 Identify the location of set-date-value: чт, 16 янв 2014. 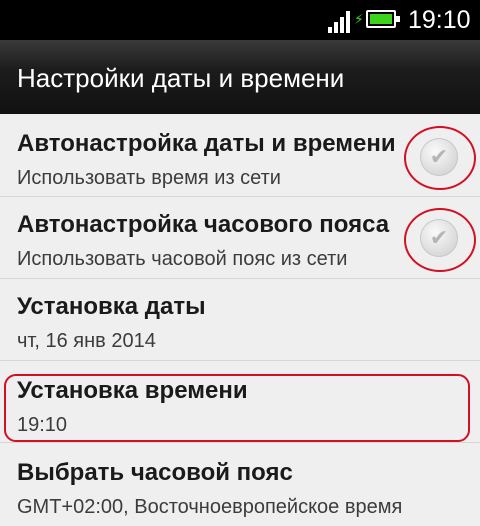
(86, 341).